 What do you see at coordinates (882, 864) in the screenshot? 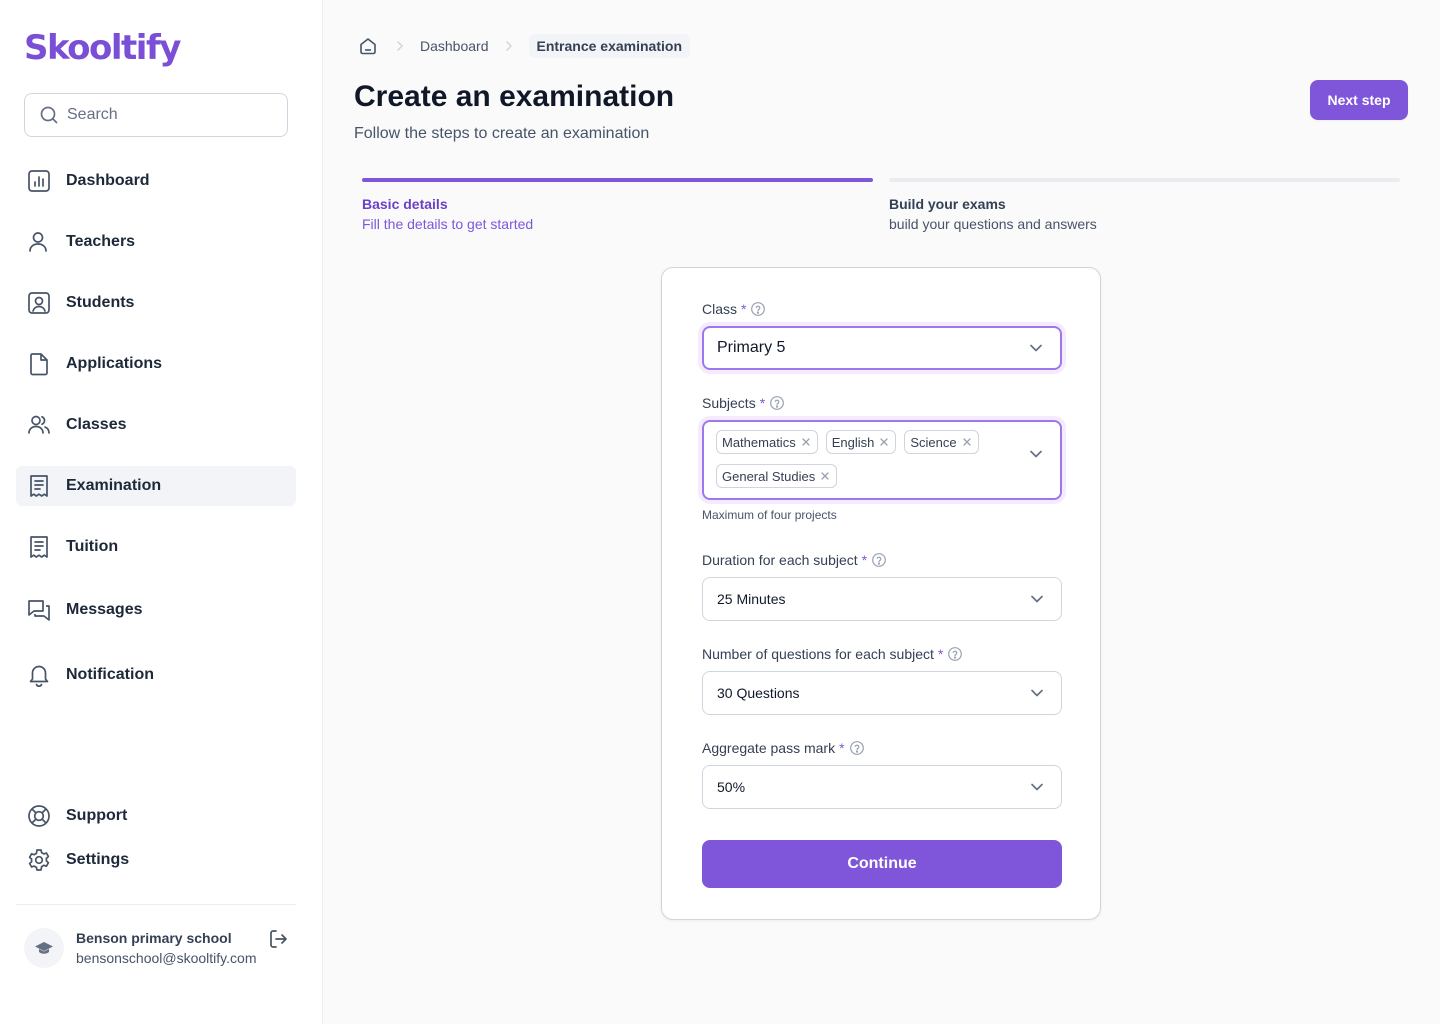
I see `continue-button: Continue` at bounding box center [882, 864].